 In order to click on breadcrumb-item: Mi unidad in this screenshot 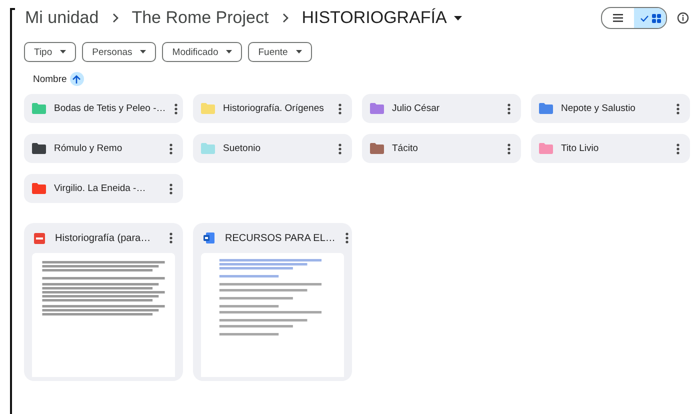, I will do `click(62, 18)`.